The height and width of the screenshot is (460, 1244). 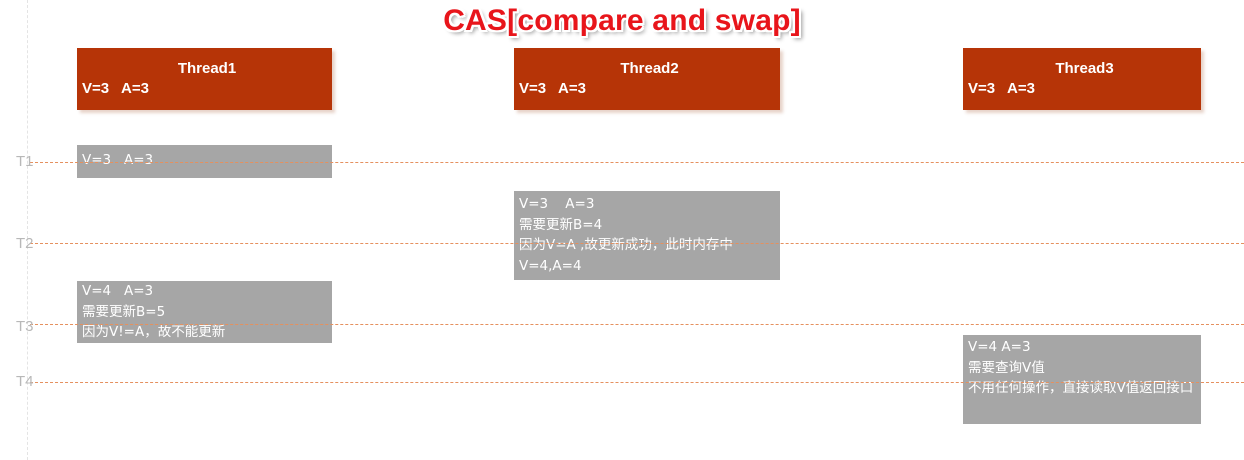 What do you see at coordinates (115, 88) in the screenshot?
I see `thread1-values: V=3 A=3` at bounding box center [115, 88].